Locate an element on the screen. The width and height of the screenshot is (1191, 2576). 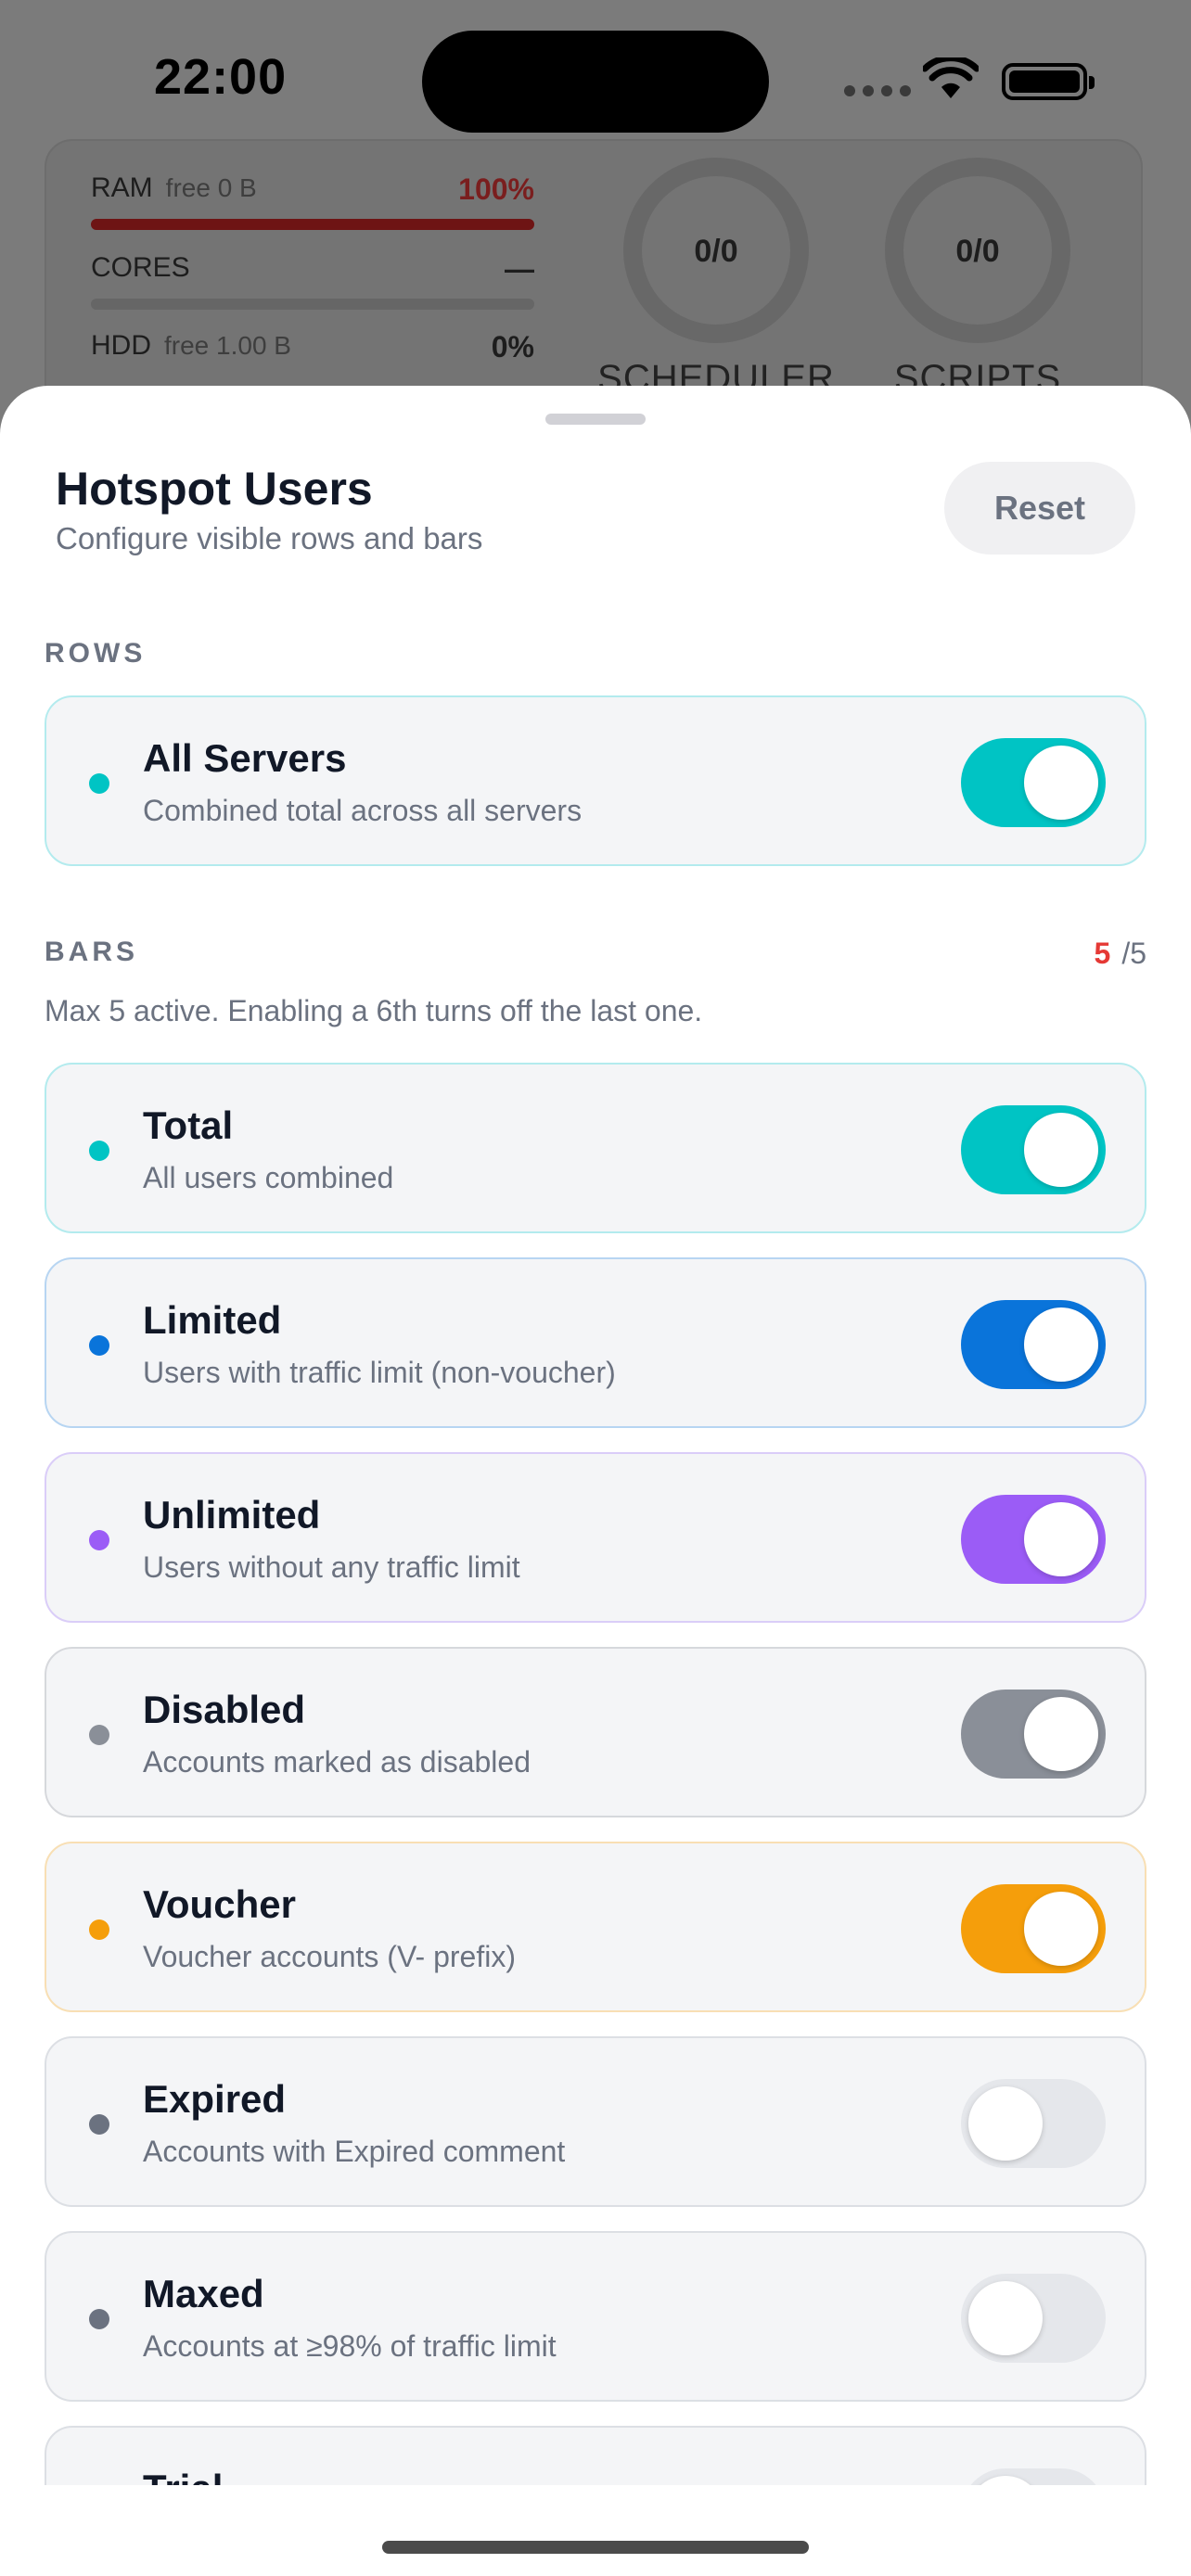
item-title: Total is located at coordinates (188, 1125).